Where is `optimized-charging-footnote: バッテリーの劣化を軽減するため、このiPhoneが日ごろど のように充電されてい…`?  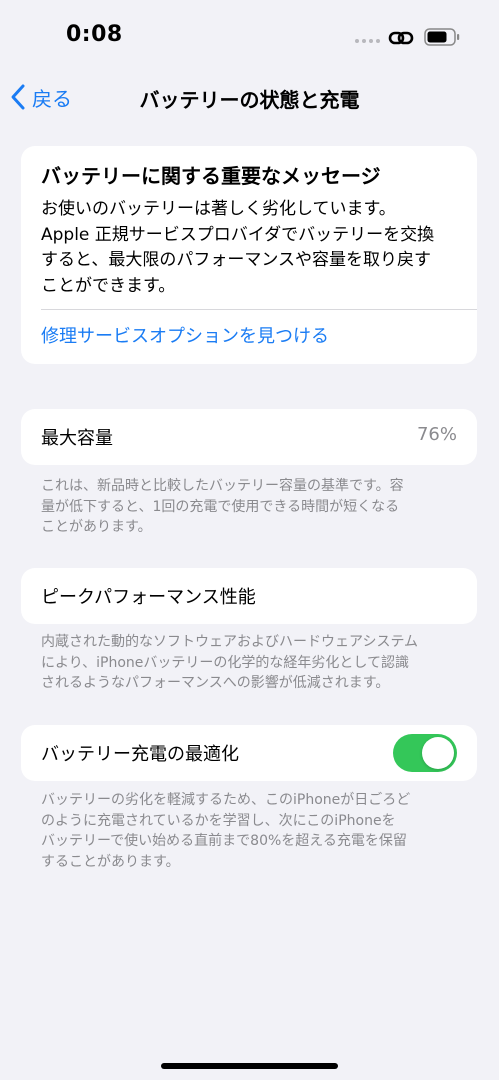
optimized-charging-footnote: バッテリーの劣化を軽減するため、このiPhoneが日ごろど のように充電されてい… is located at coordinates (251, 831).